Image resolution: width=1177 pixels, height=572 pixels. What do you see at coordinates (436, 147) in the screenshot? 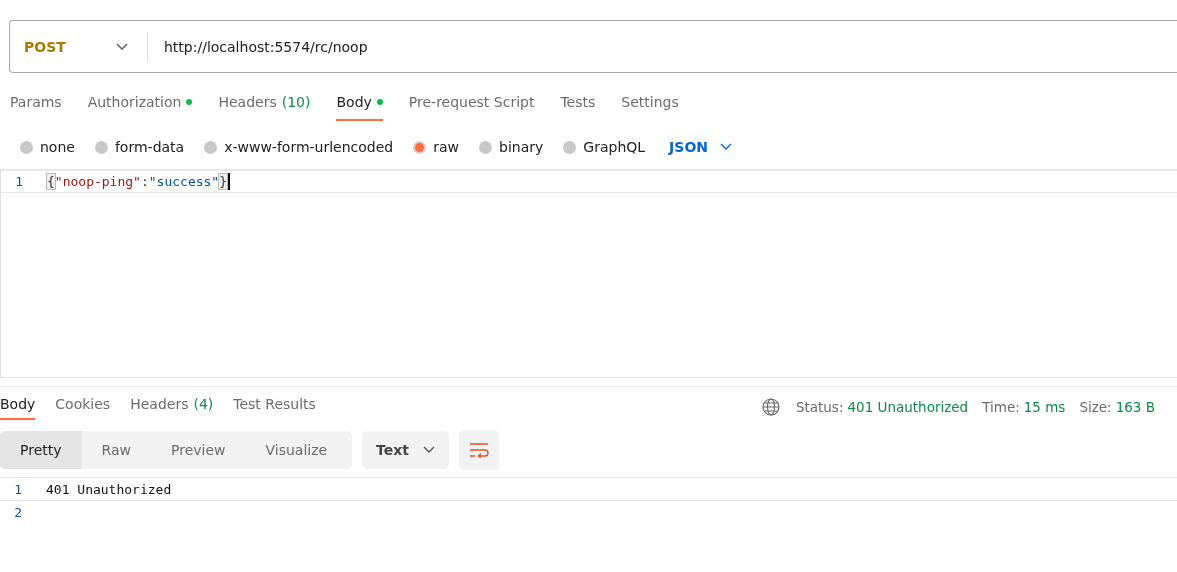
I see `radio-option: raw` at bounding box center [436, 147].